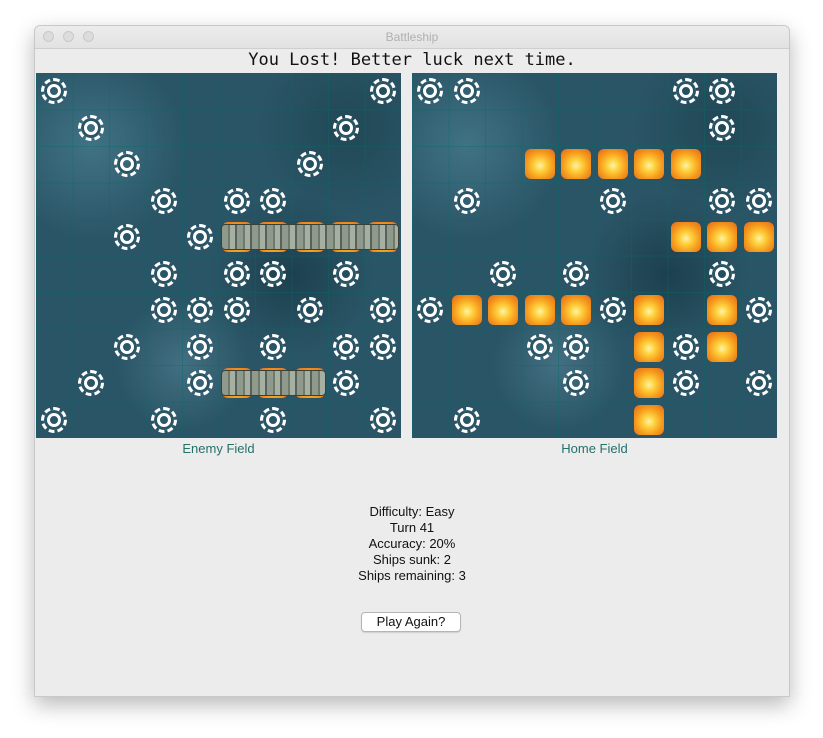  Describe the element at coordinates (412, 527) in the screenshot. I see `turn-text: Turn 41` at that location.